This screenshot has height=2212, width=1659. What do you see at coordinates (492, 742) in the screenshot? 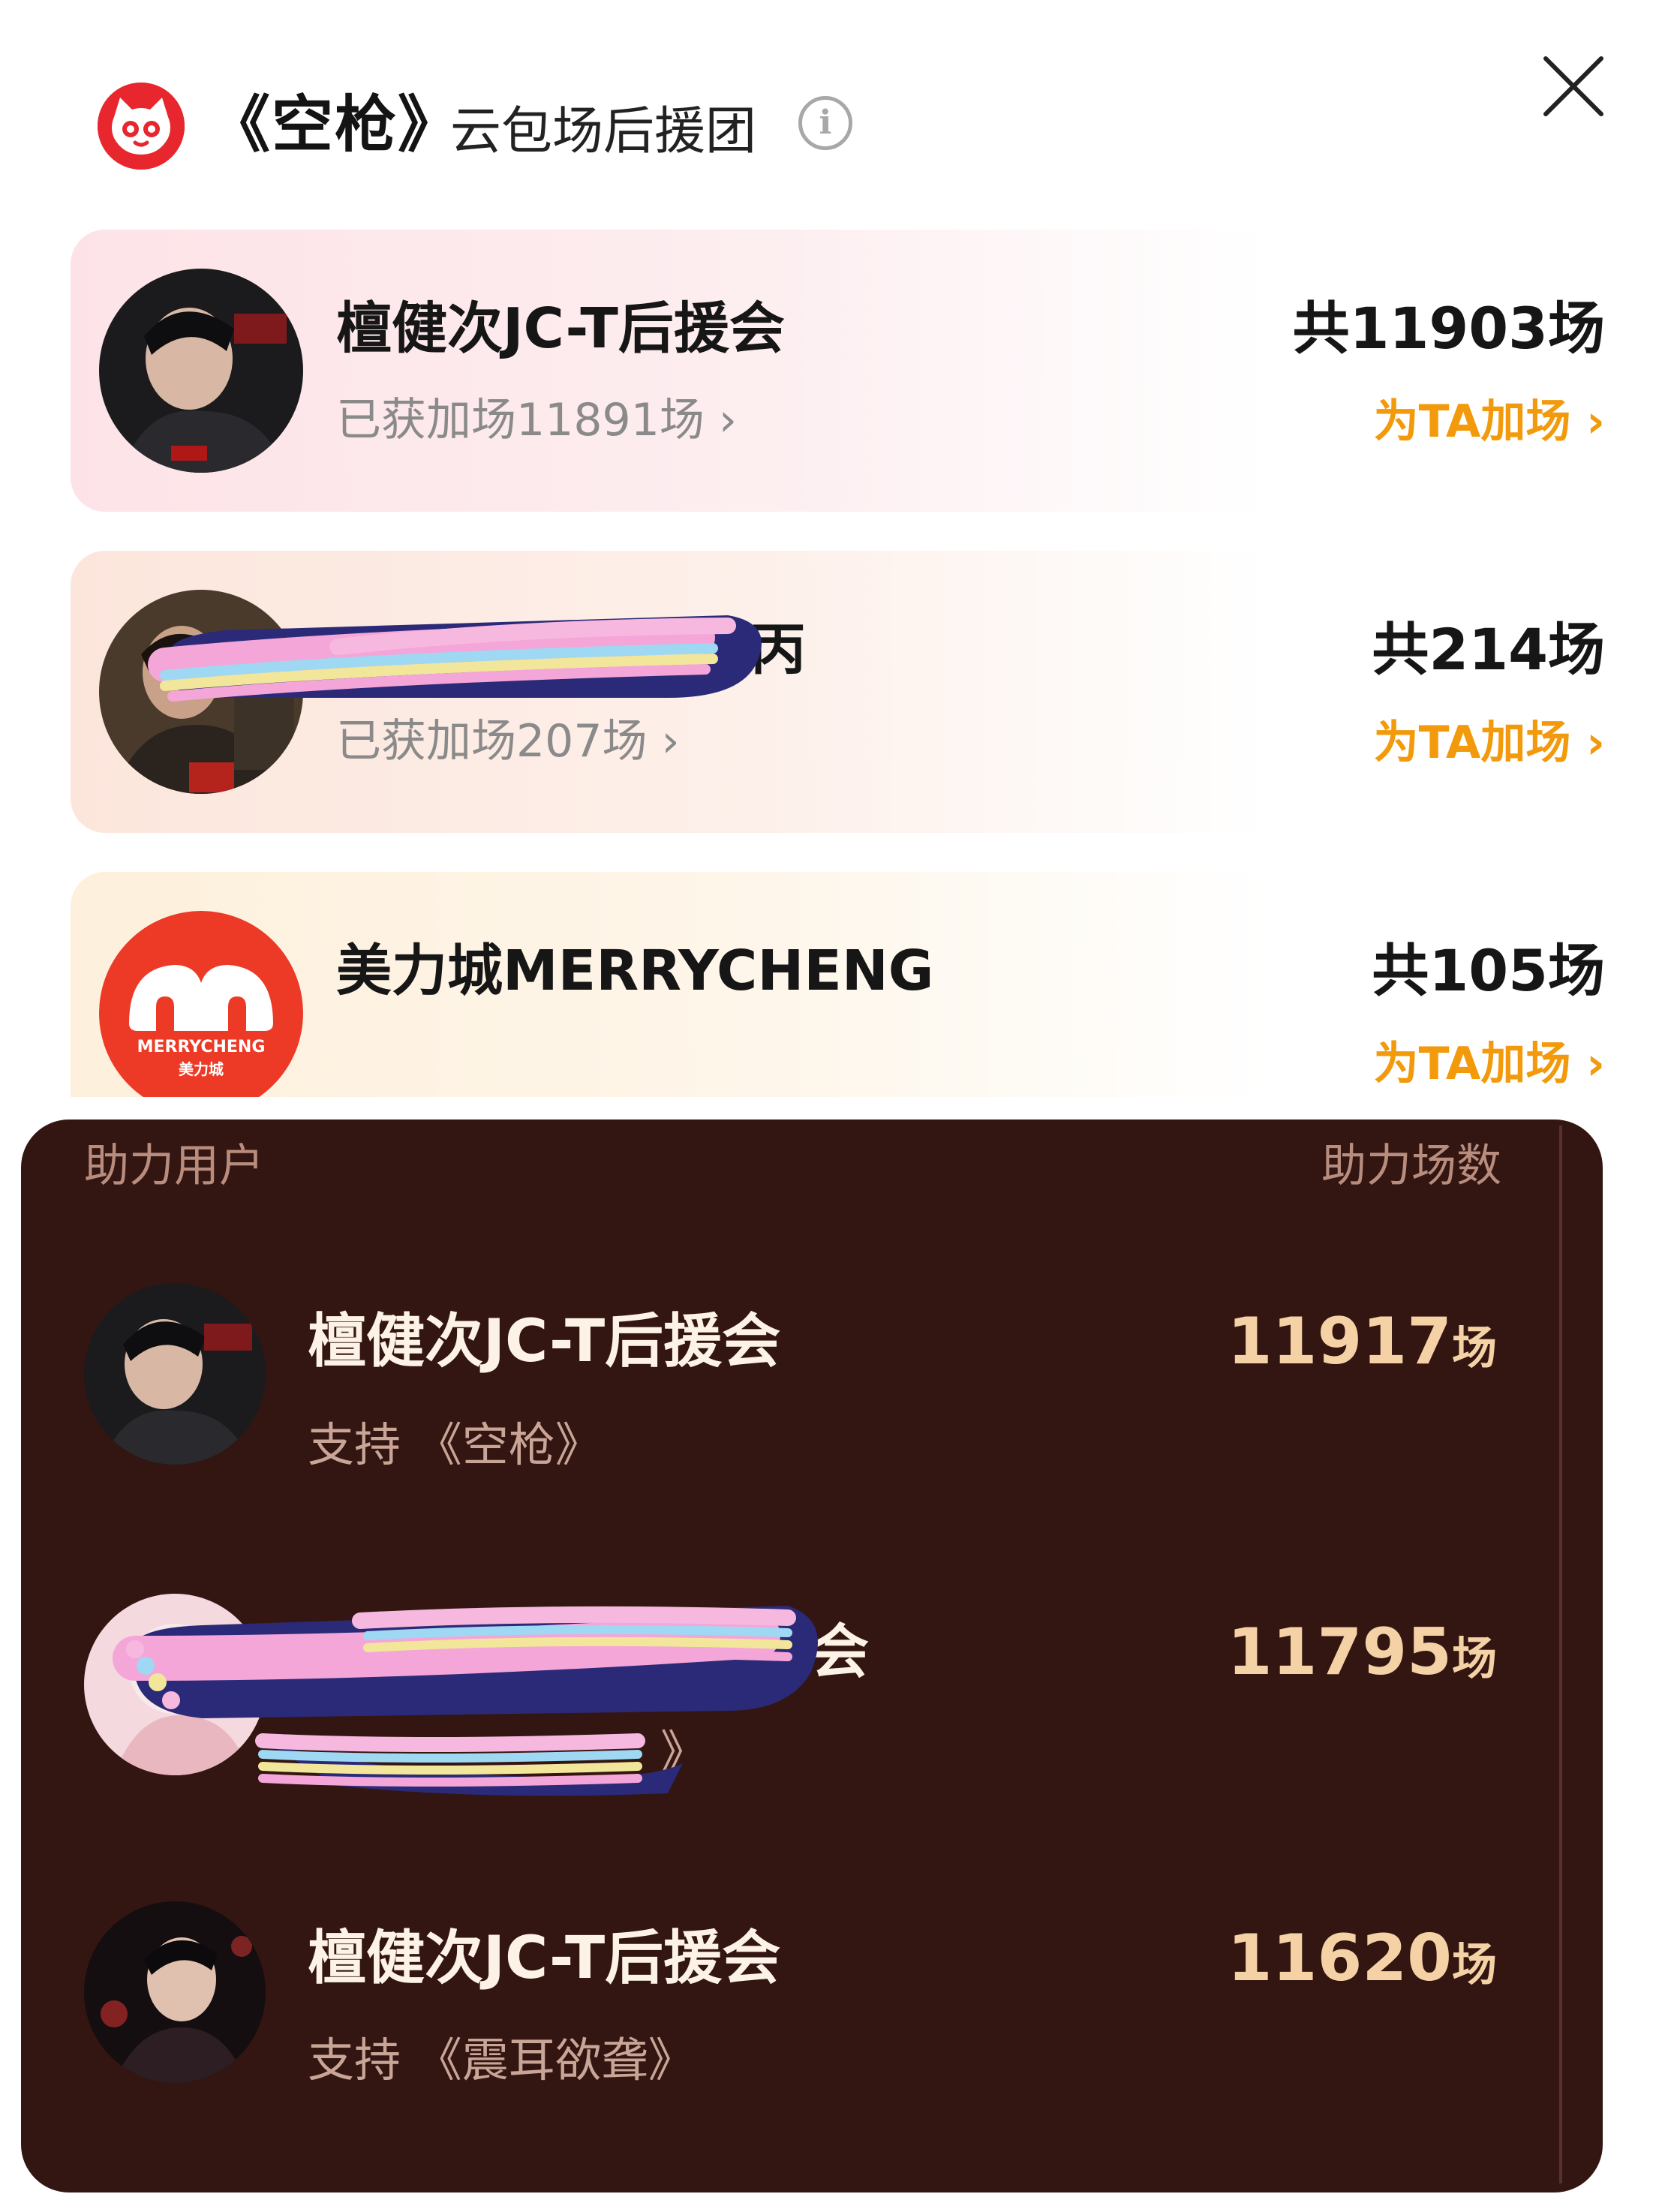
I see `card-added-text: 已获加场207场` at bounding box center [492, 742].